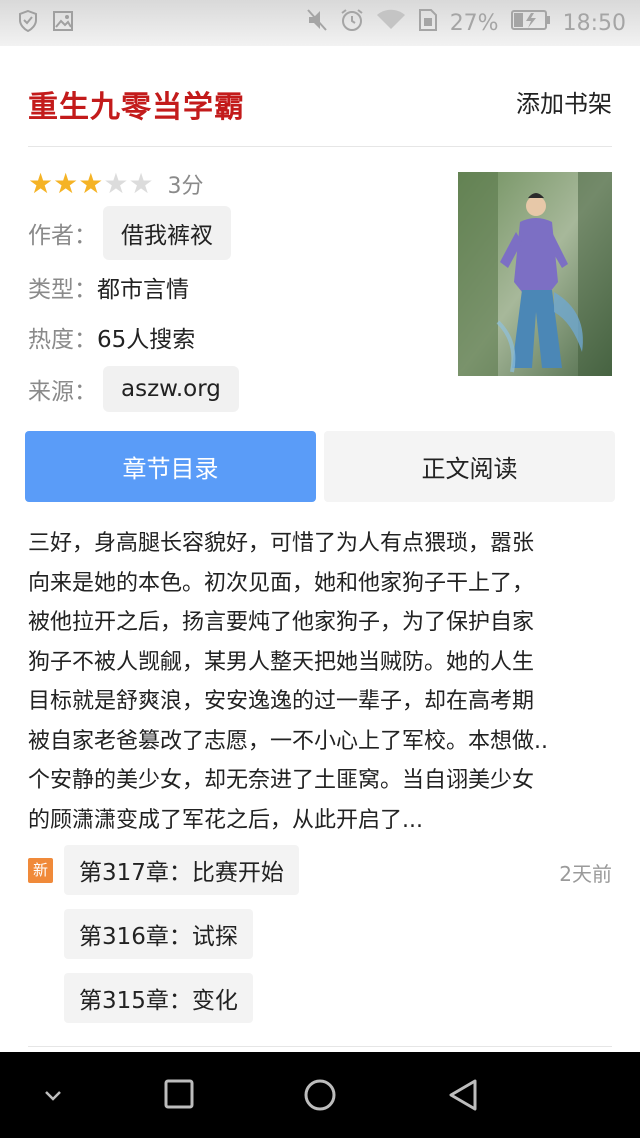  Describe the element at coordinates (585, 874) in the screenshot. I see `chapter-time: 2天前` at that location.